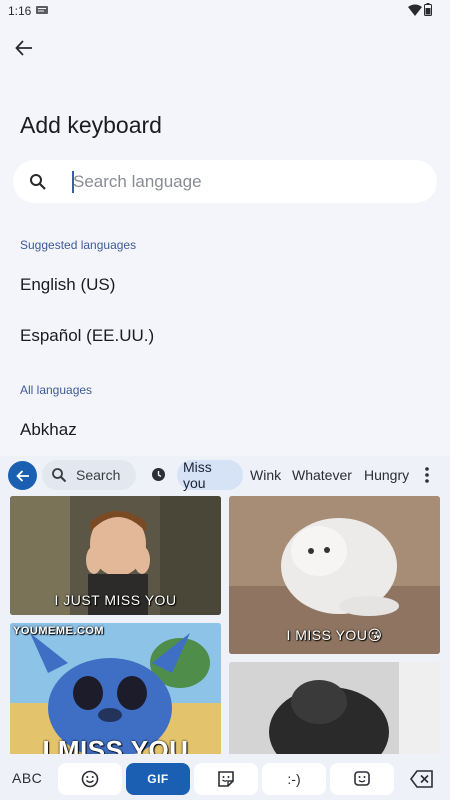 The width and height of the screenshot is (450, 800). I want to click on language-item-english-us: English (US), so click(225, 285).